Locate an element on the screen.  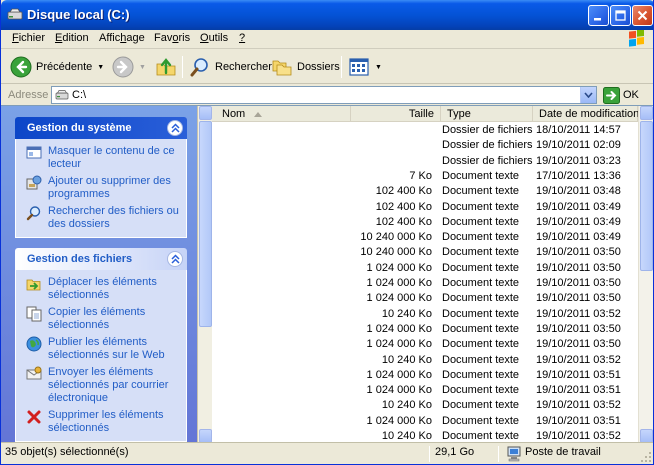
menu-outils: Outils is located at coordinates (214, 38).